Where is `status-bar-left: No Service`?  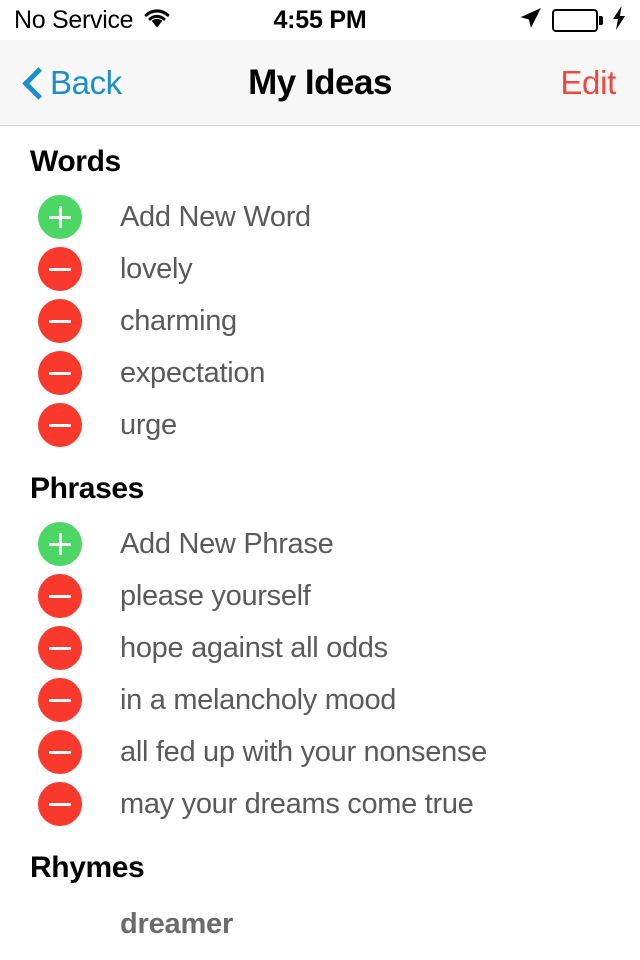 status-bar-left: No Service is located at coordinates (92, 20).